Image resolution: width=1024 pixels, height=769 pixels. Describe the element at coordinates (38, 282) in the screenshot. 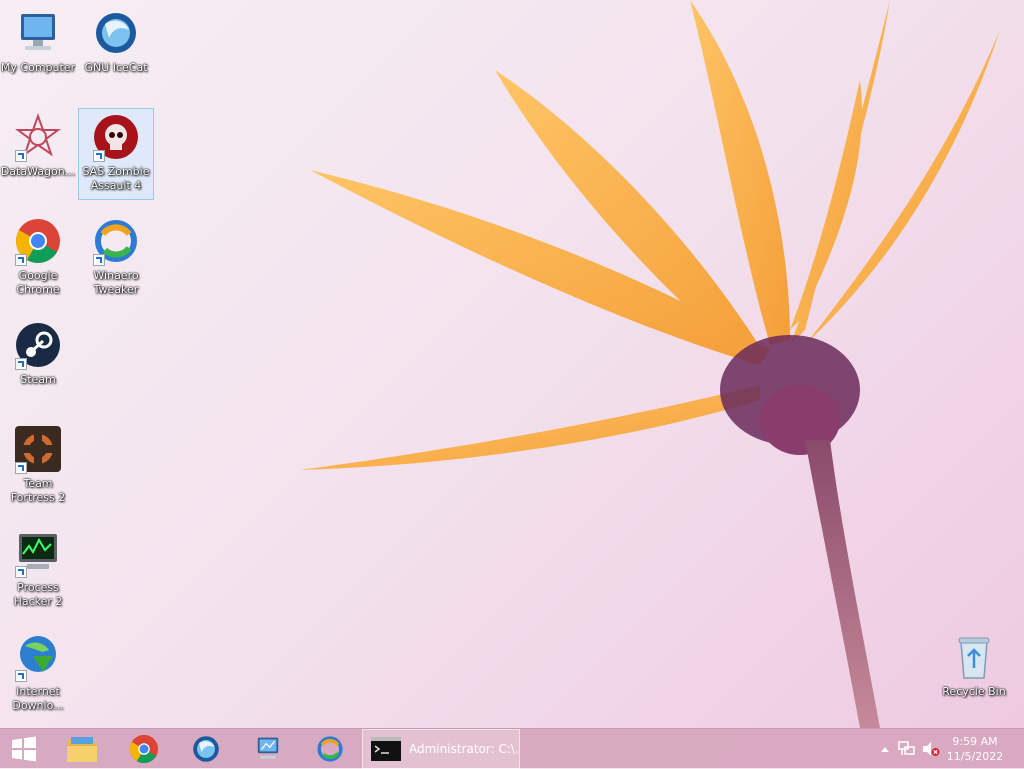

I see `desktop-icon-label: Google Chrome` at that location.